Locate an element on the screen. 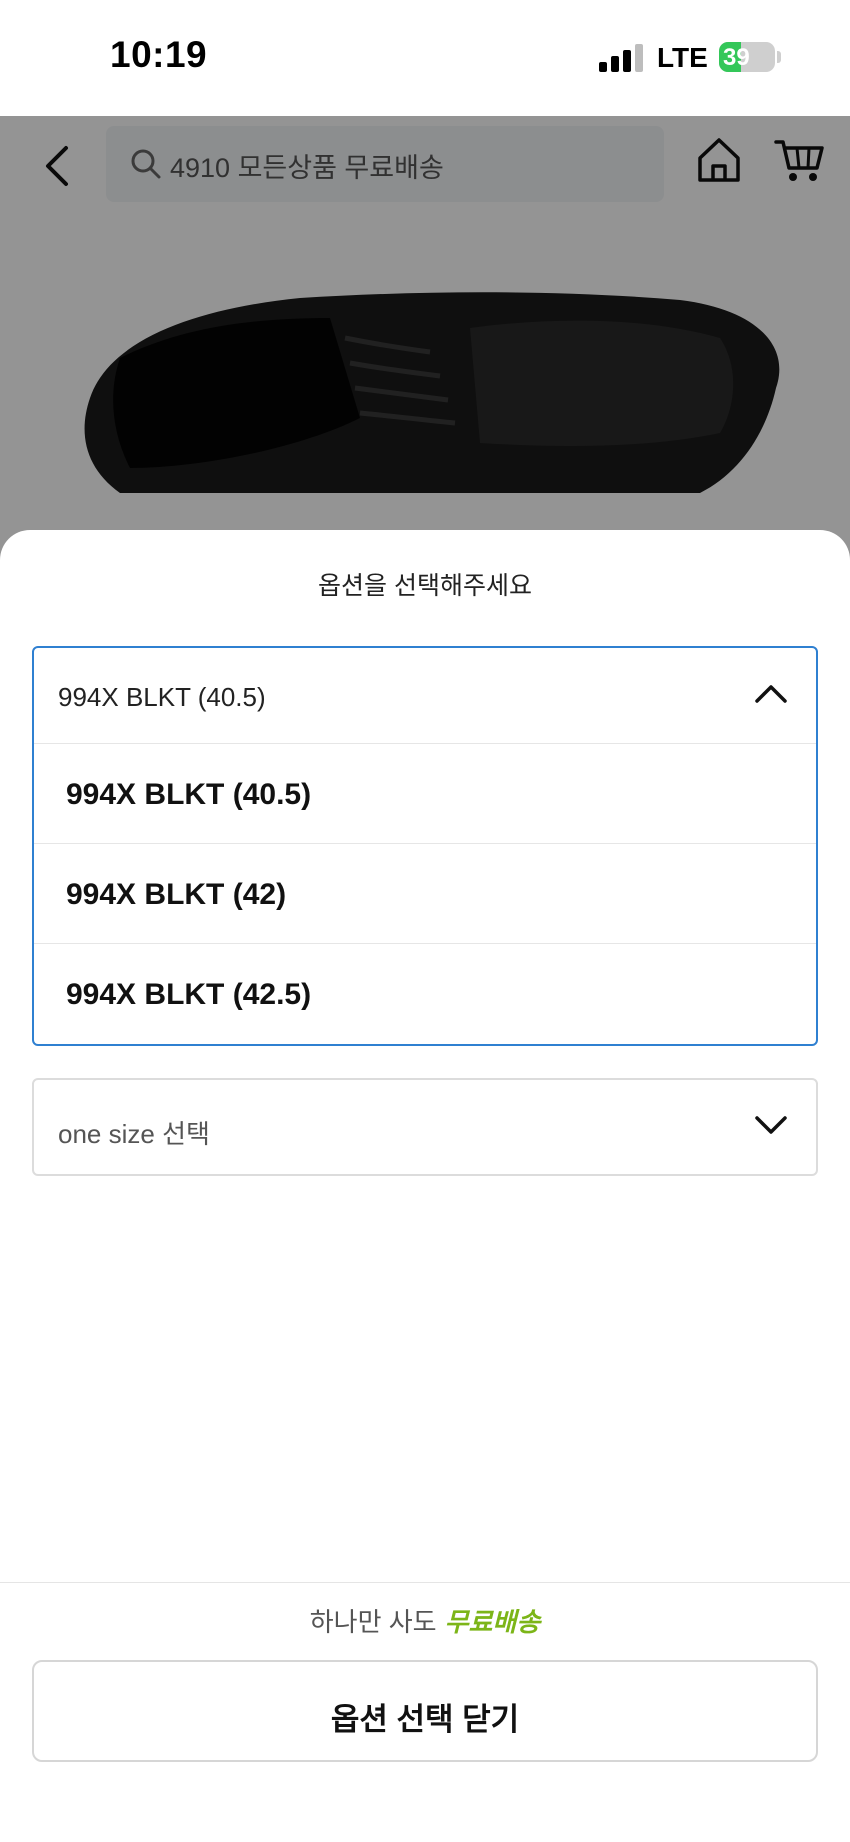  close-options-button: 옵션 선택 닫기 is located at coordinates (425, 1711).